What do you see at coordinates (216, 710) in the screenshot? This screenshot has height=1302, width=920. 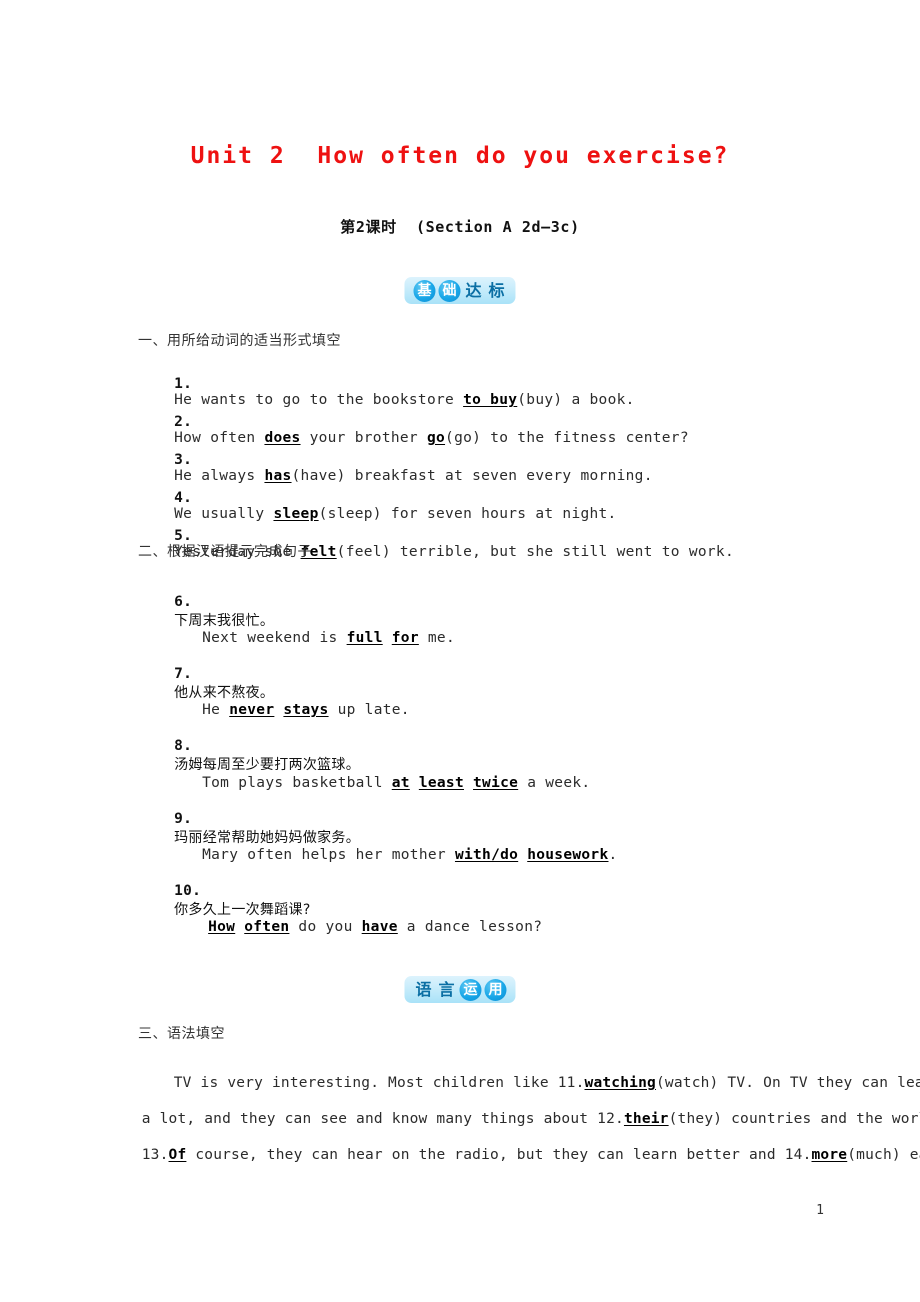 I see `item-text-pre: He` at bounding box center [216, 710].